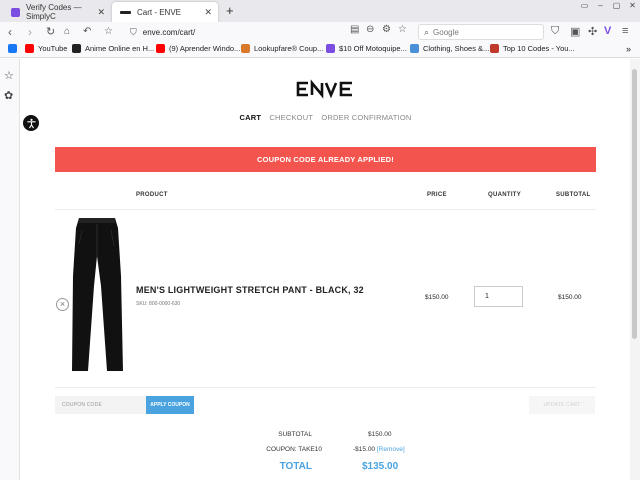 The width and height of the screenshot is (640, 480). I want to click on privacy-badger-icon: ⛉, so click(555, 31).